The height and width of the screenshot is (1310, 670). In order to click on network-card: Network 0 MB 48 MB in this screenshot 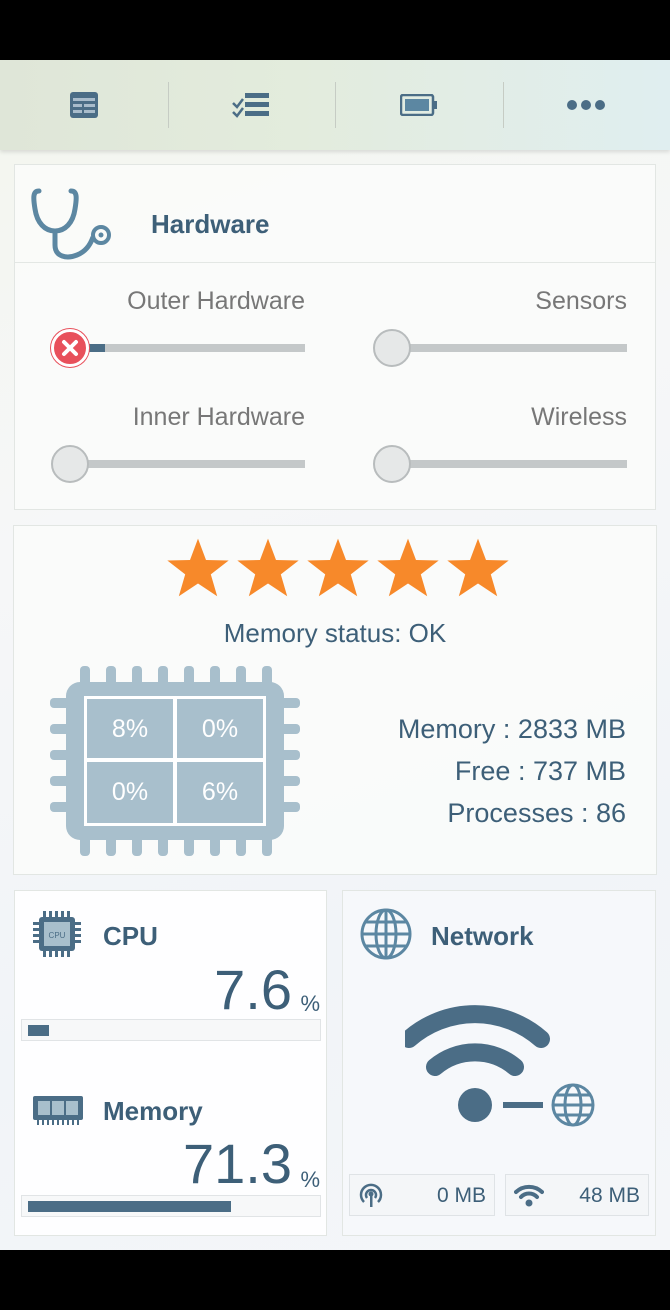, I will do `click(499, 1063)`.